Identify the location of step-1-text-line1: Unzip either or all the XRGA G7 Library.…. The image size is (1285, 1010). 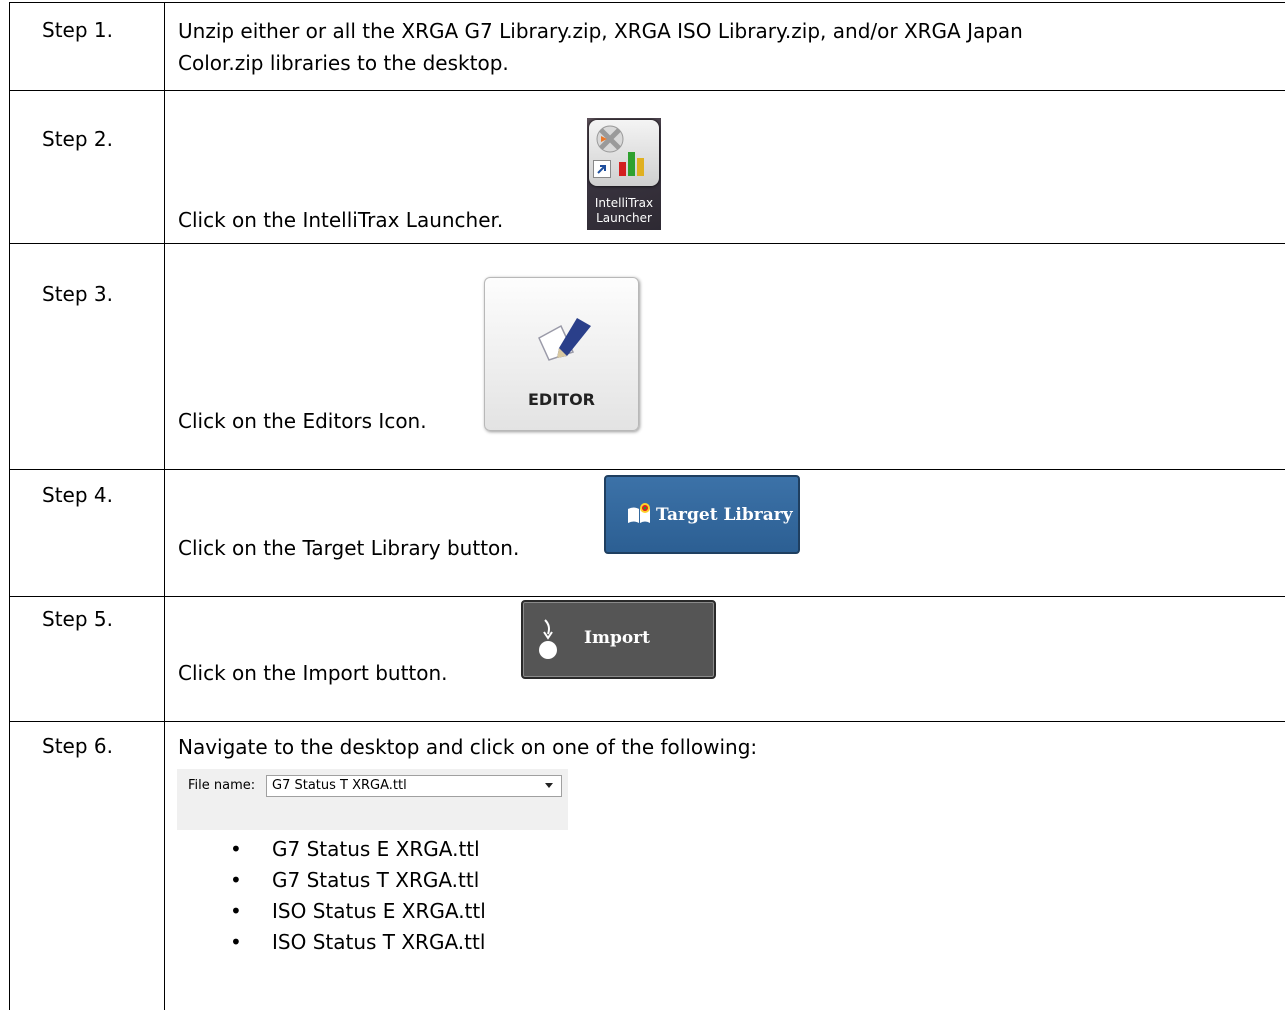
(600, 31).